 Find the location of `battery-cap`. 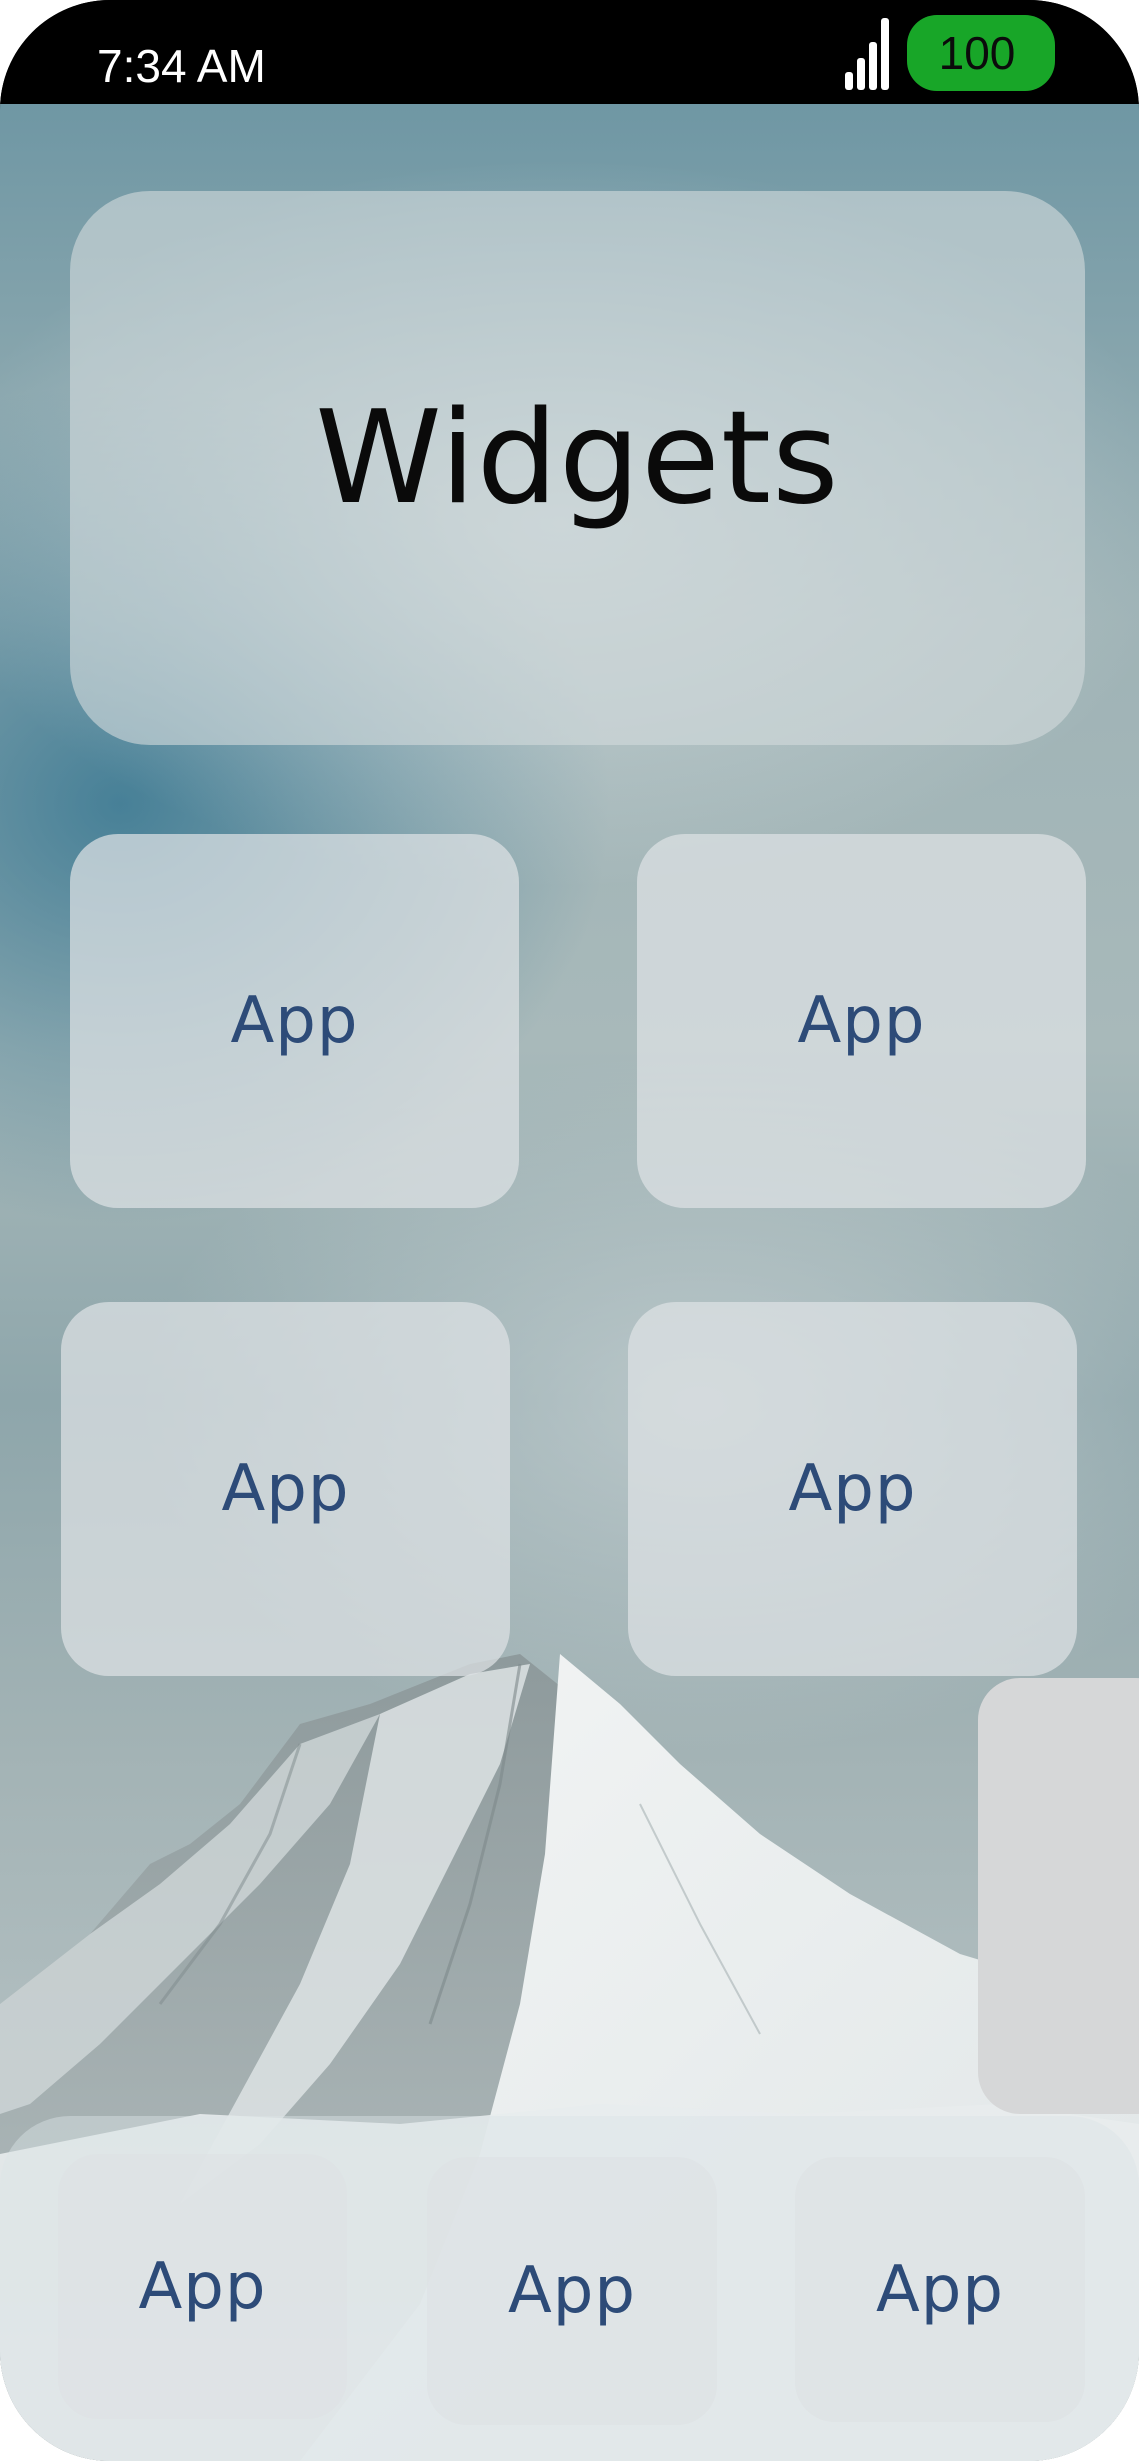

battery-cap is located at coordinates (1050, 53).